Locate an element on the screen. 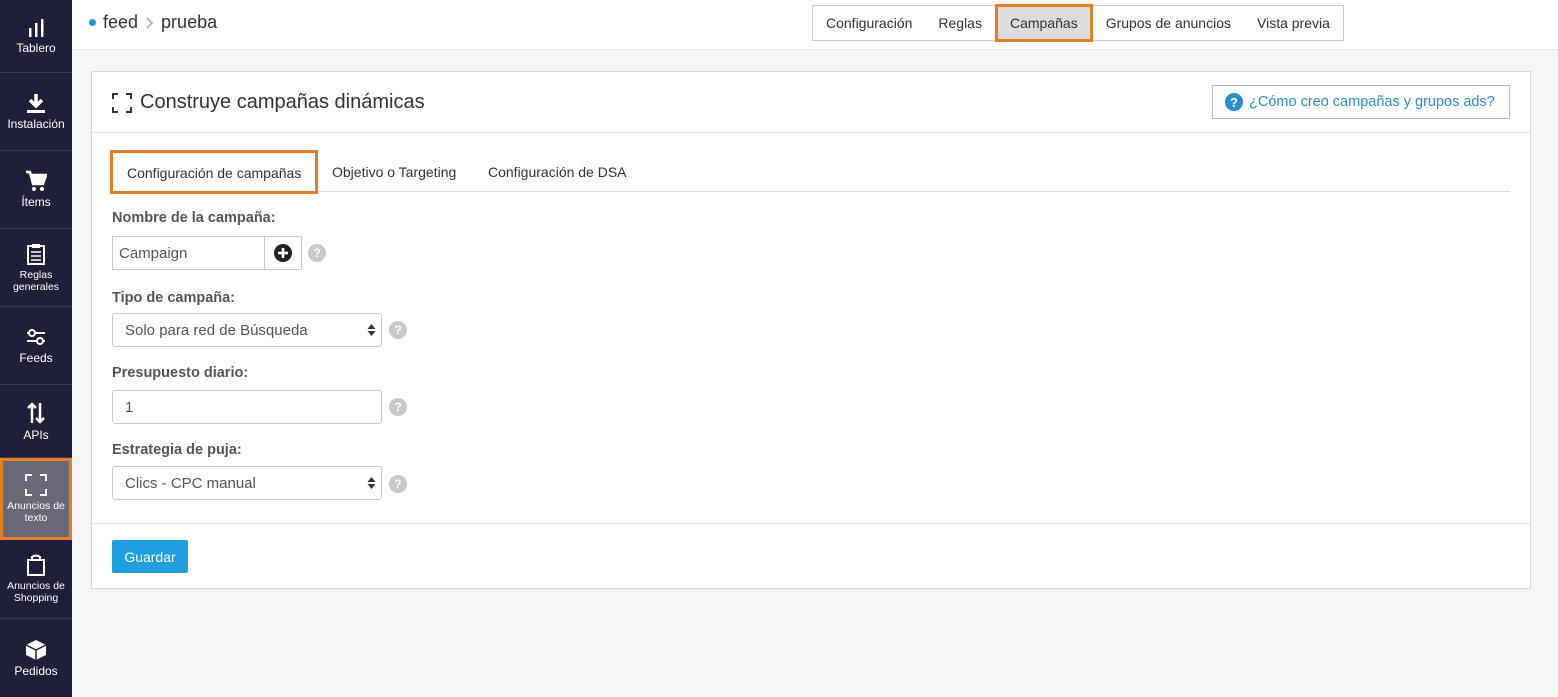 The image size is (1558, 697). bidding-label: Estrategia de puja: is located at coordinates (177, 450).